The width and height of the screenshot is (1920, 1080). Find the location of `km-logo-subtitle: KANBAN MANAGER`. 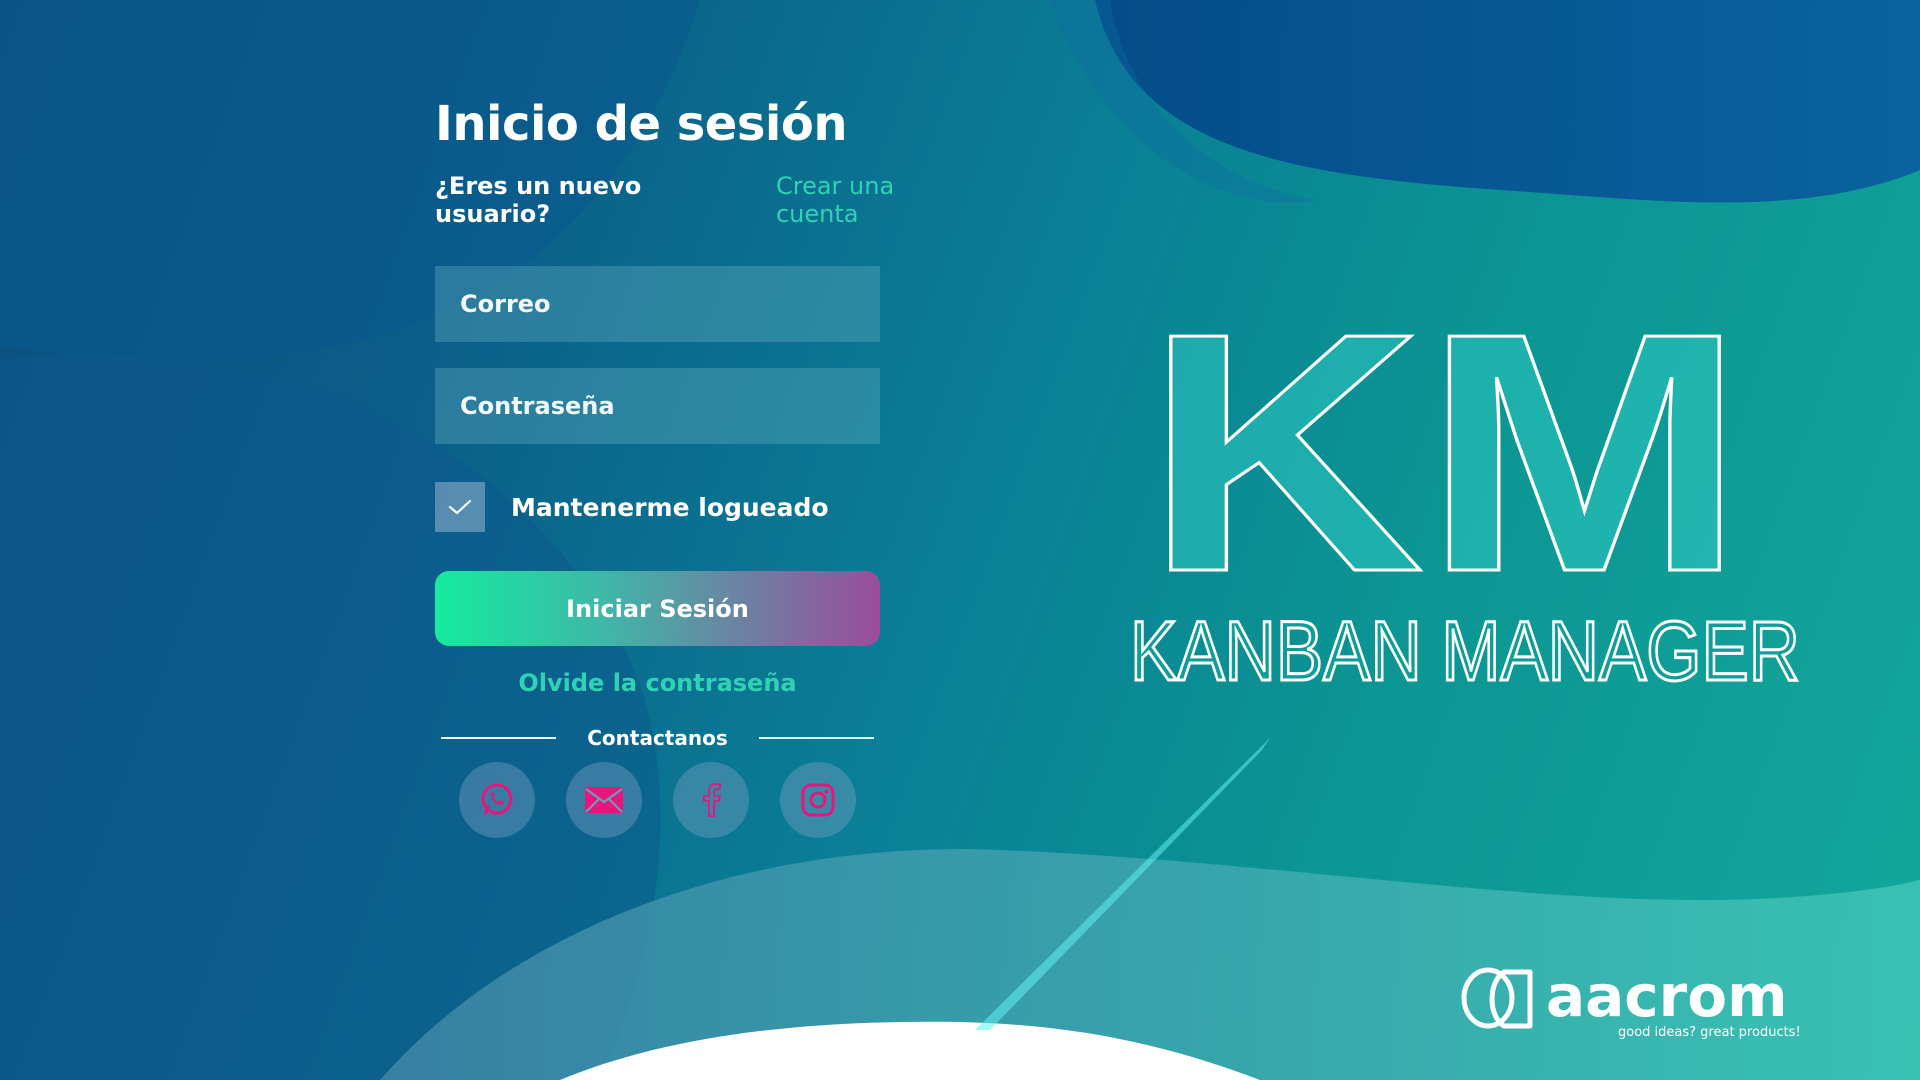

km-logo-subtitle: KANBAN MANAGER is located at coordinates (1465, 651).